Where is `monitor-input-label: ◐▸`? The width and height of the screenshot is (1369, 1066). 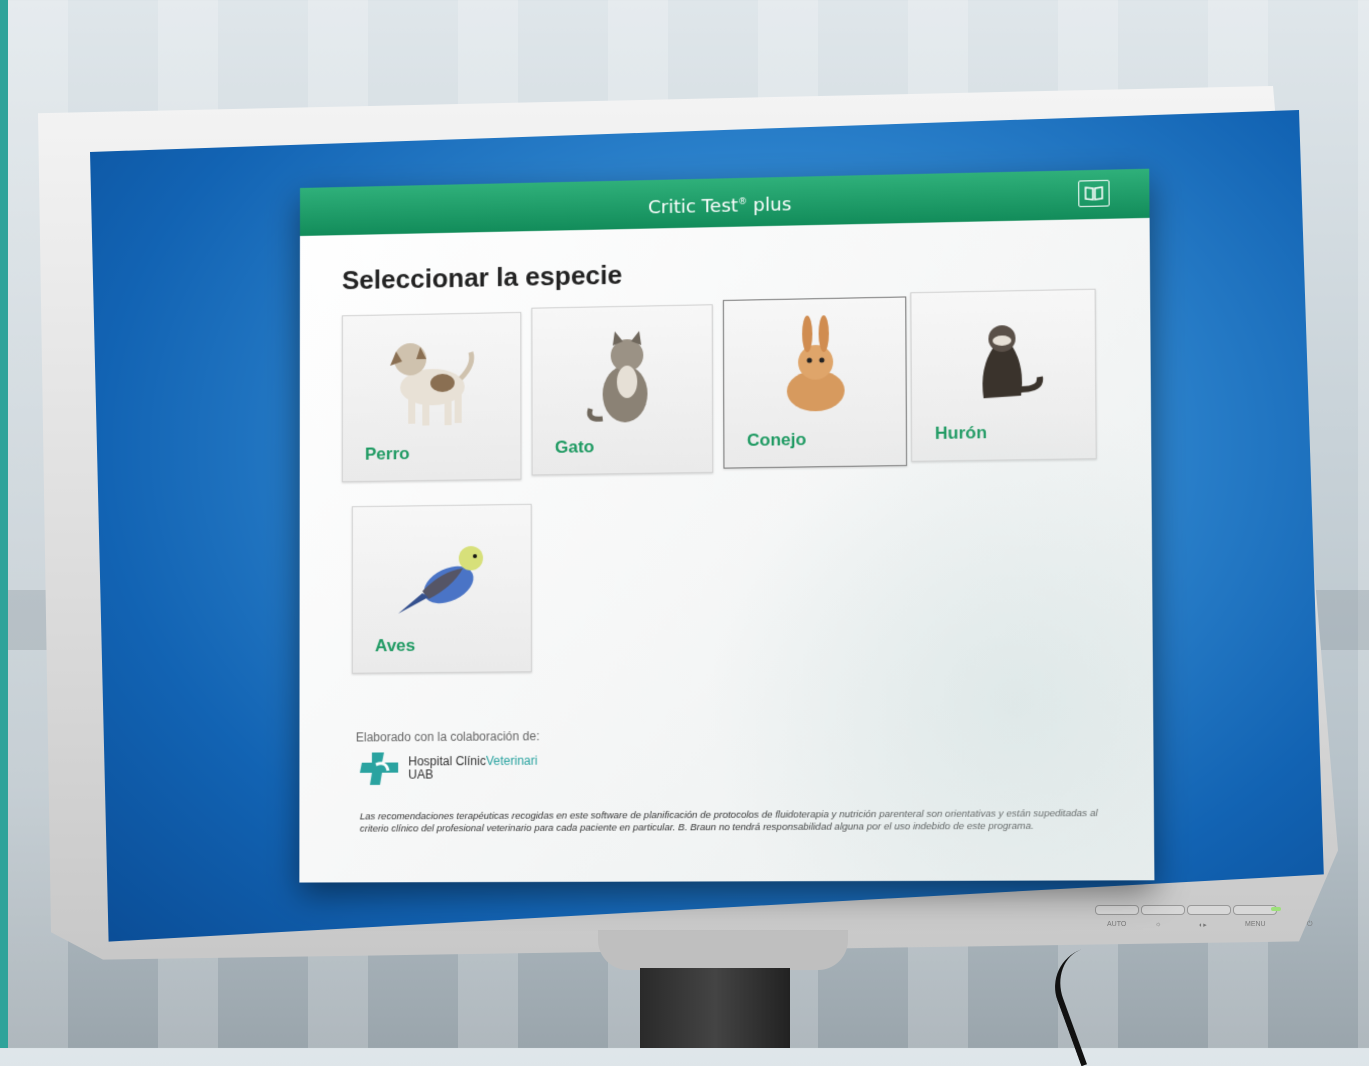
monitor-input-label: ◐▸ is located at coordinates (1203, 925).